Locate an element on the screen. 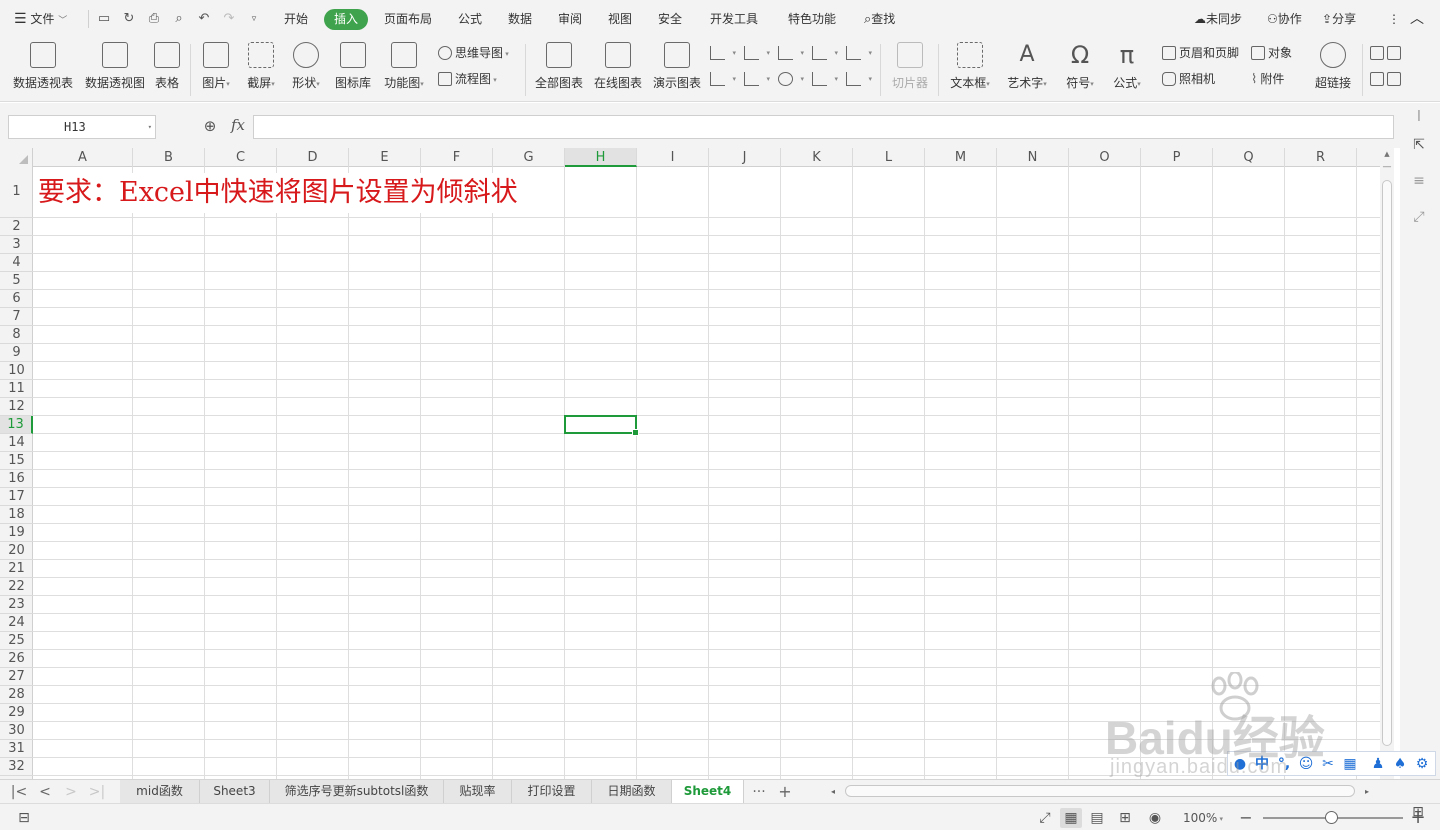 This screenshot has width=1440, height=830. row-header-23: 23 is located at coordinates (16, 605).